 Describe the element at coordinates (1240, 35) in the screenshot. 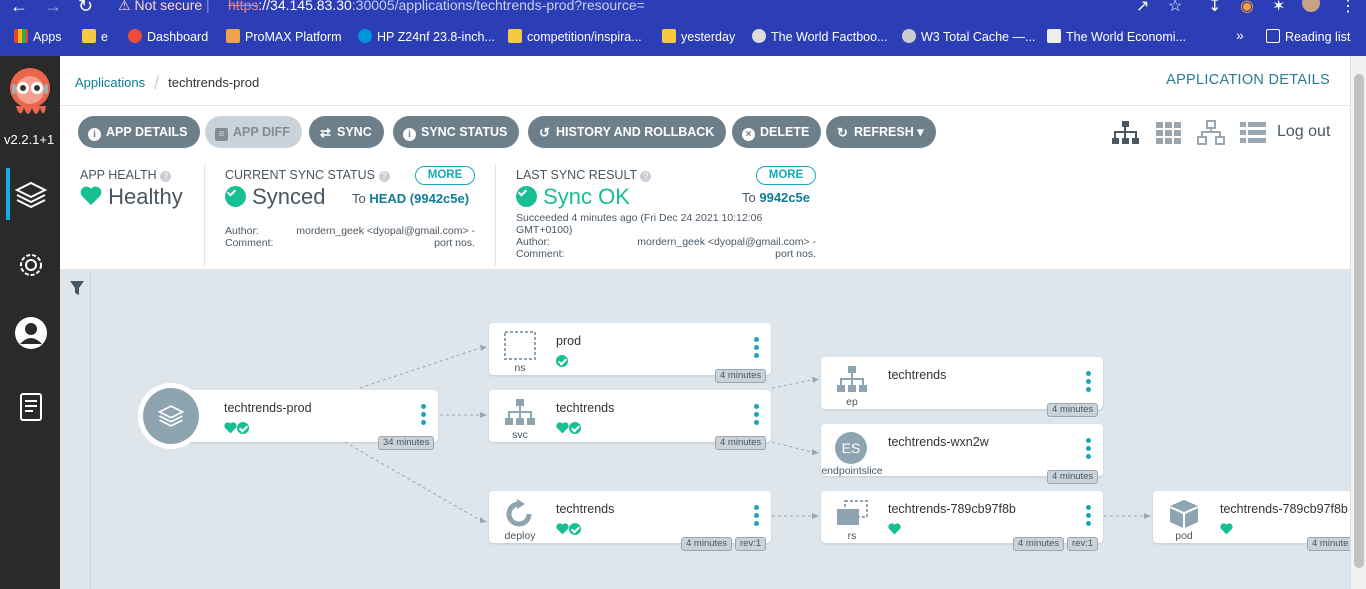

I see `bookmarks-overflow: »` at that location.